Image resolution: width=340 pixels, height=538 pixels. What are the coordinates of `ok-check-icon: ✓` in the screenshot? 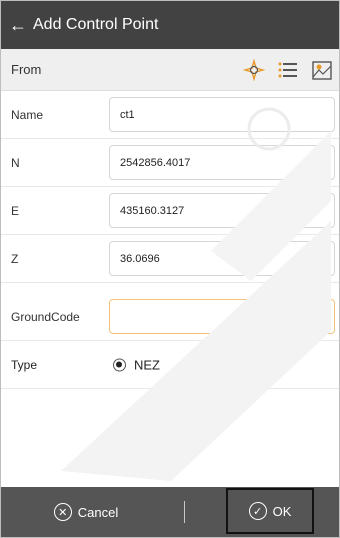 It's located at (257, 511).